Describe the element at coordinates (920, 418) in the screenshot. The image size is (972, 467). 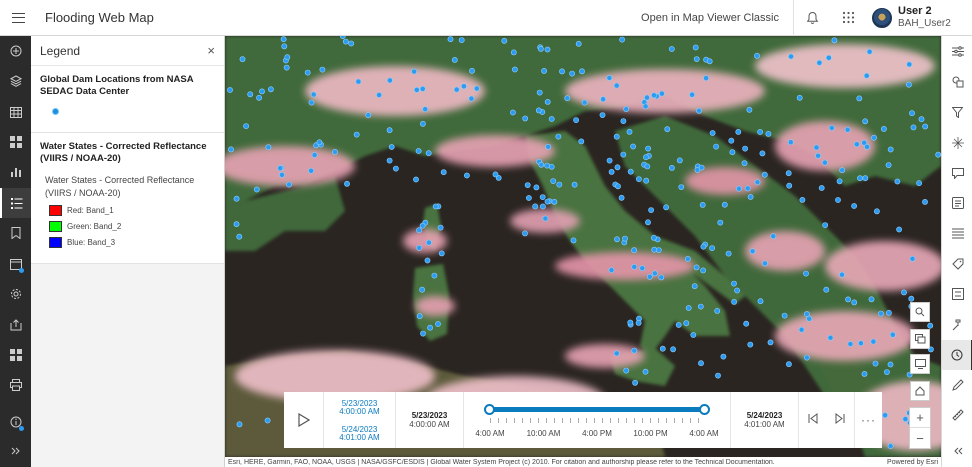
I see `zoom-in-button: +` at that location.